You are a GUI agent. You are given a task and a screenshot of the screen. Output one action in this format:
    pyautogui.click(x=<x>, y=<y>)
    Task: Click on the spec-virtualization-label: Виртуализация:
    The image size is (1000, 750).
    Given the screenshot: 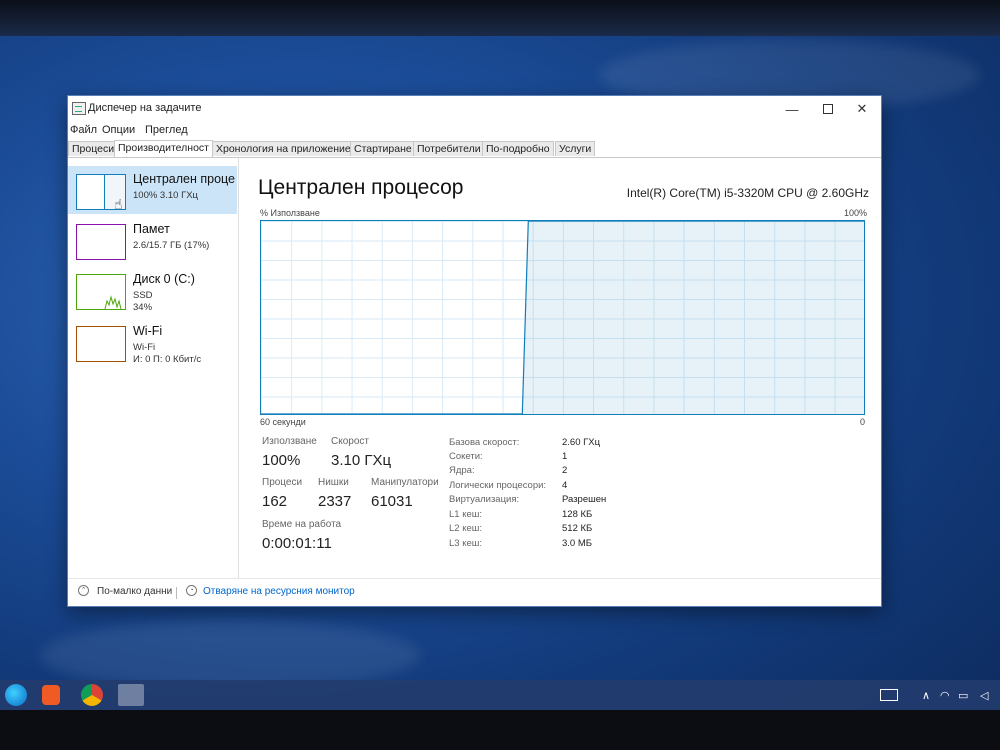 What is the action you would take?
    pyautogui.click(x=484, y=499)
    